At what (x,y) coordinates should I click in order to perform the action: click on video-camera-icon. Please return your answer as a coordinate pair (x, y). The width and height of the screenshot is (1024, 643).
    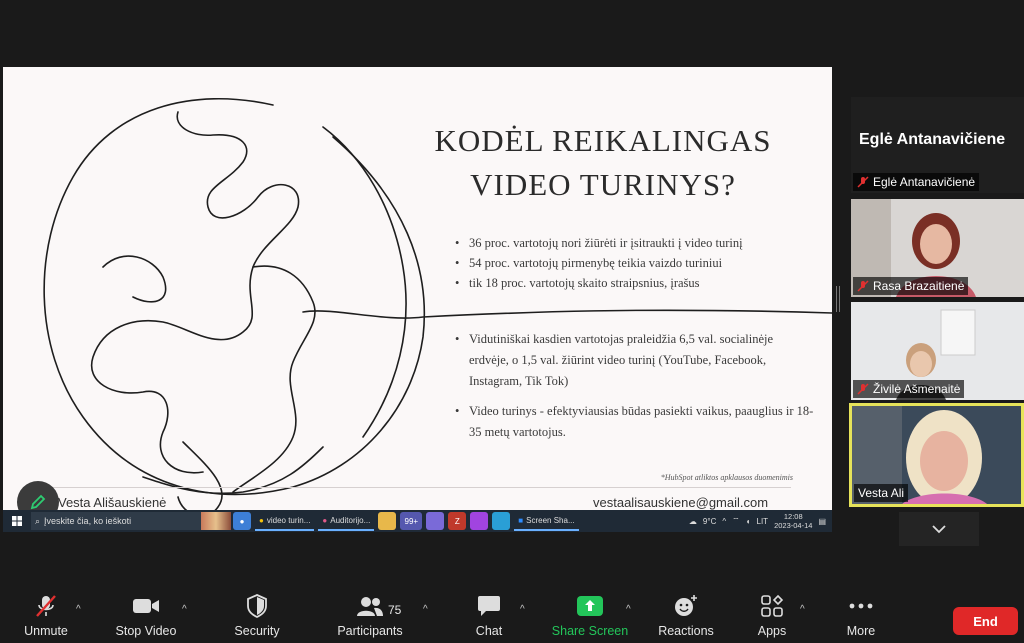
    Looking at the image, I should click on (146, 606).